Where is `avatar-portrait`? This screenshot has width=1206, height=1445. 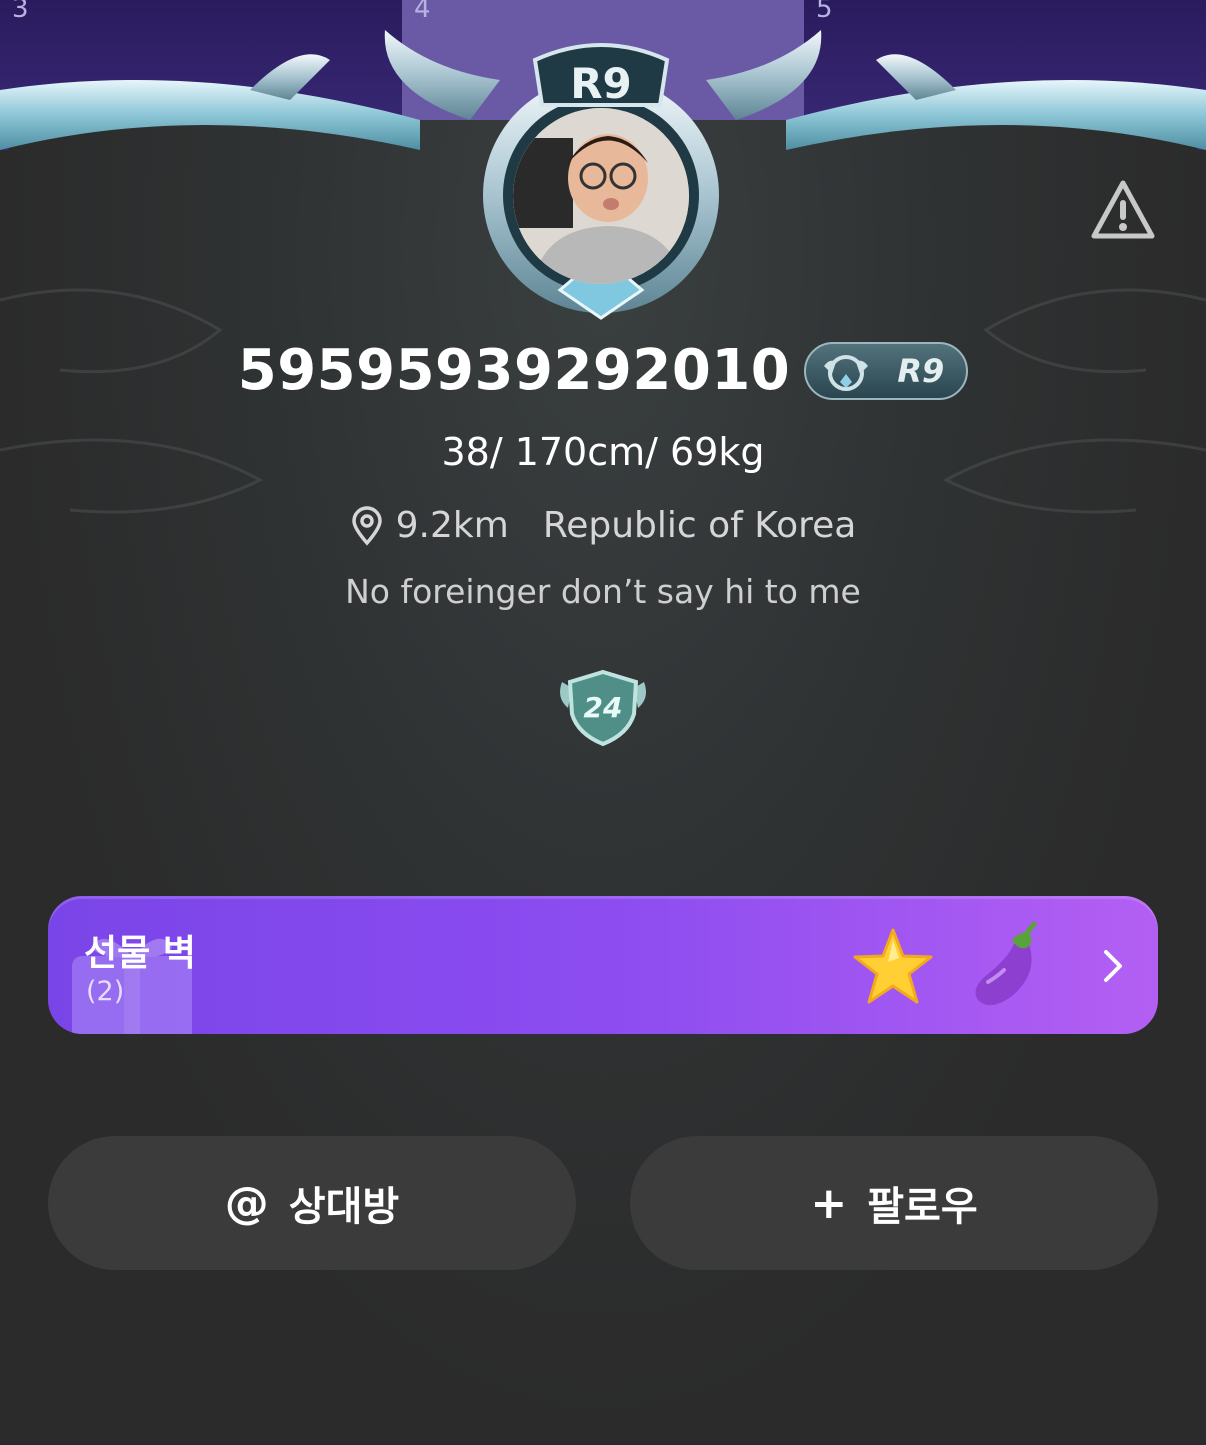 avatar-portrait is located at coordinates (601, 196).